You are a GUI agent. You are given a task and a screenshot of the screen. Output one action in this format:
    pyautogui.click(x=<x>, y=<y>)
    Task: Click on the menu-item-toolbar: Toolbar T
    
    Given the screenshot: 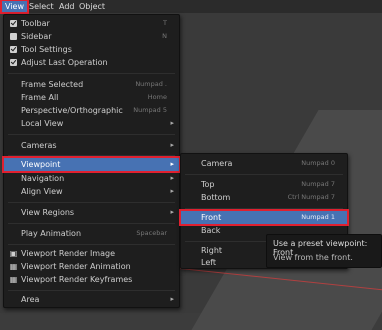 What is the action you would take?
    pyautogui.click(x=91, y=23)
    